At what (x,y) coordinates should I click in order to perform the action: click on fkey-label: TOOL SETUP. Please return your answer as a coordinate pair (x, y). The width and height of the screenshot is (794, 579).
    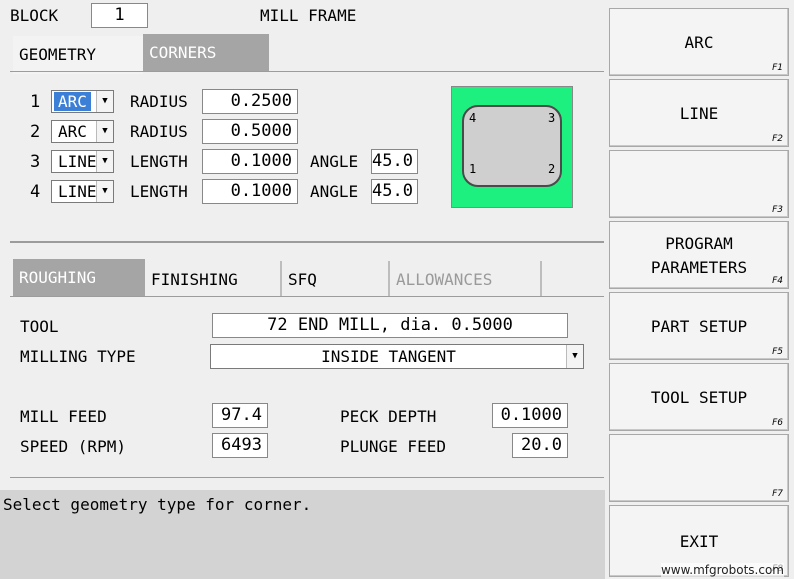
    Looking at the image, I should click on (699, 397).